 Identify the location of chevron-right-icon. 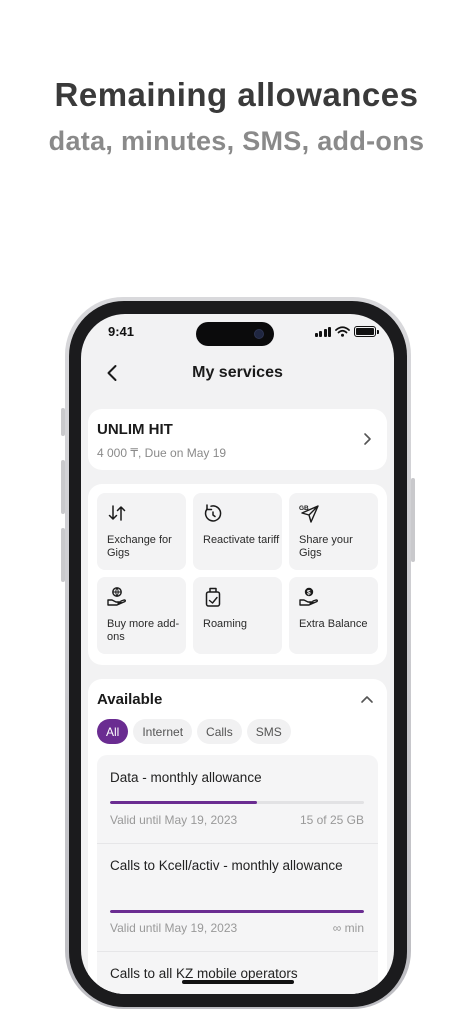
(367, 439).